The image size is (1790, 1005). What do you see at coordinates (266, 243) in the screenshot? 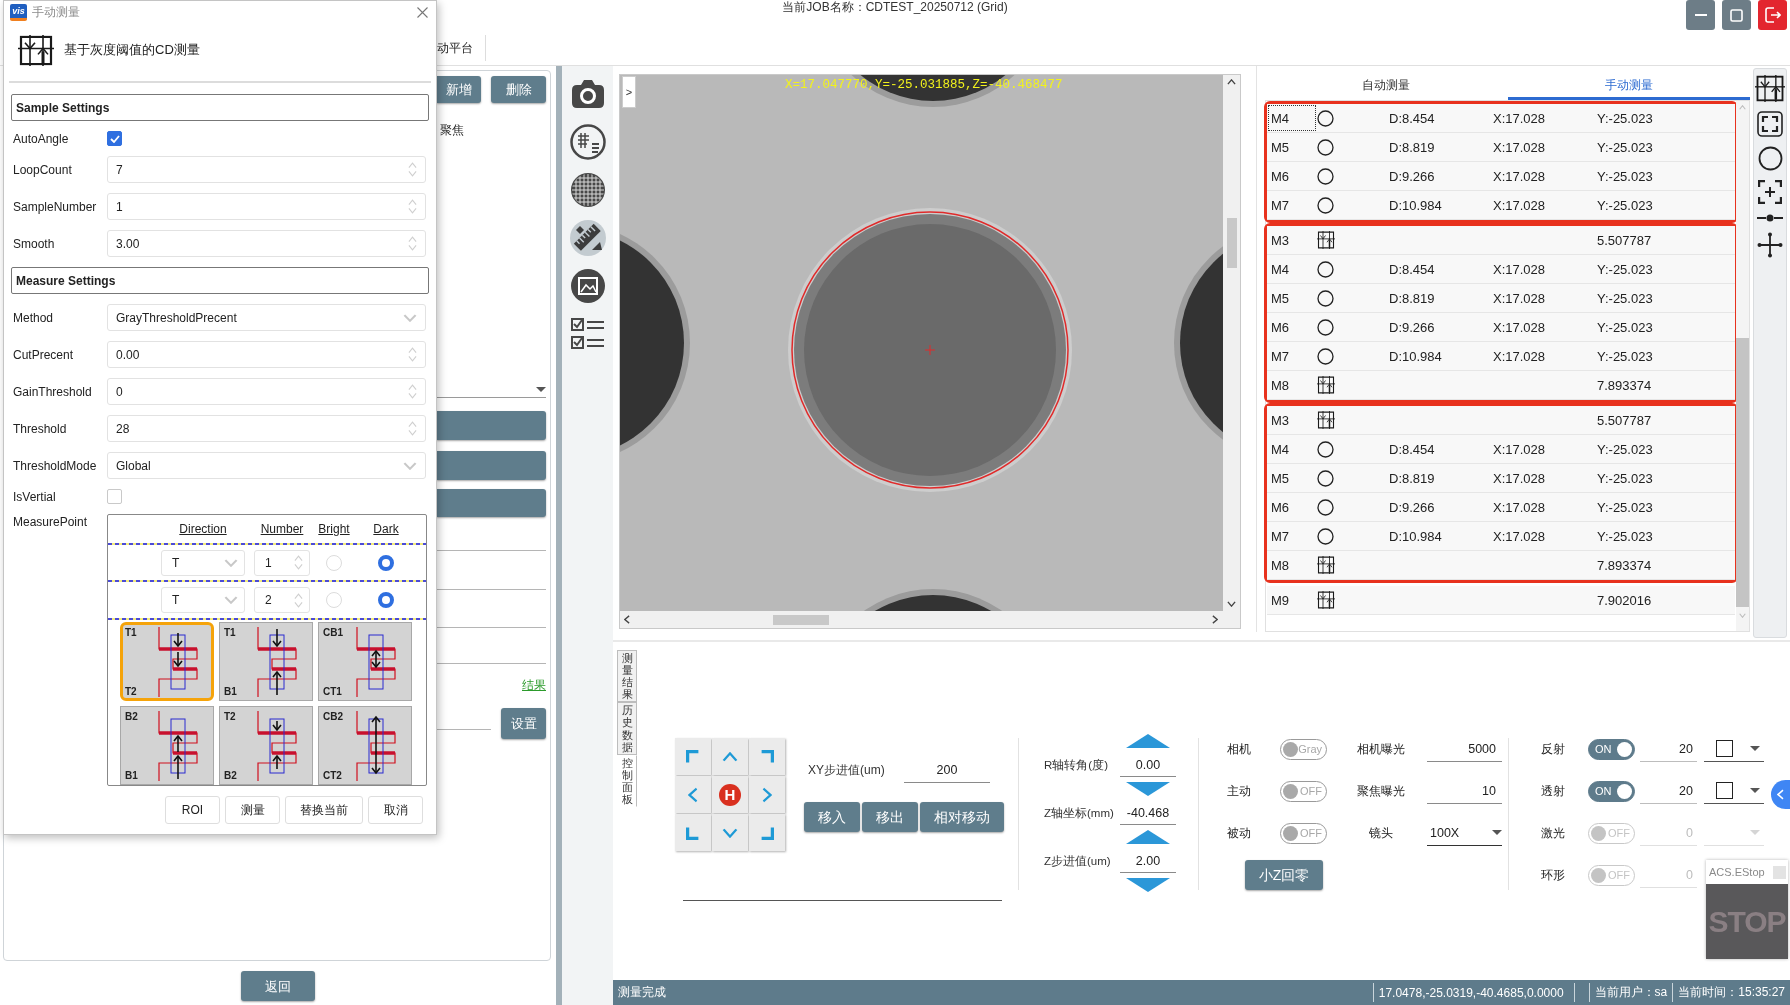
I see `number-field: 3.00` at bounding box center [266, 243].